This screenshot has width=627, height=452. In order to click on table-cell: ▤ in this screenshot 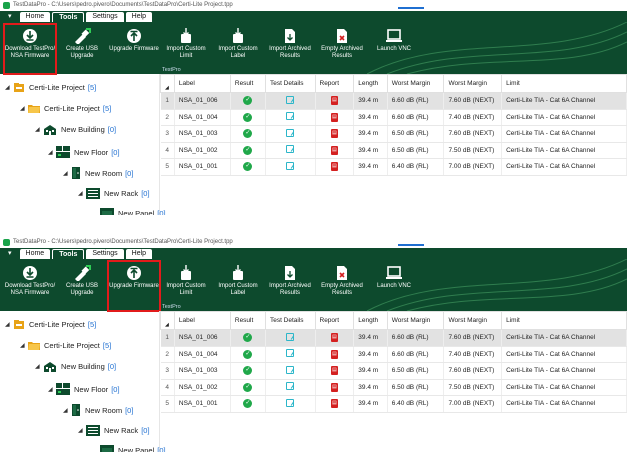, I will do `click(335, 134)`.